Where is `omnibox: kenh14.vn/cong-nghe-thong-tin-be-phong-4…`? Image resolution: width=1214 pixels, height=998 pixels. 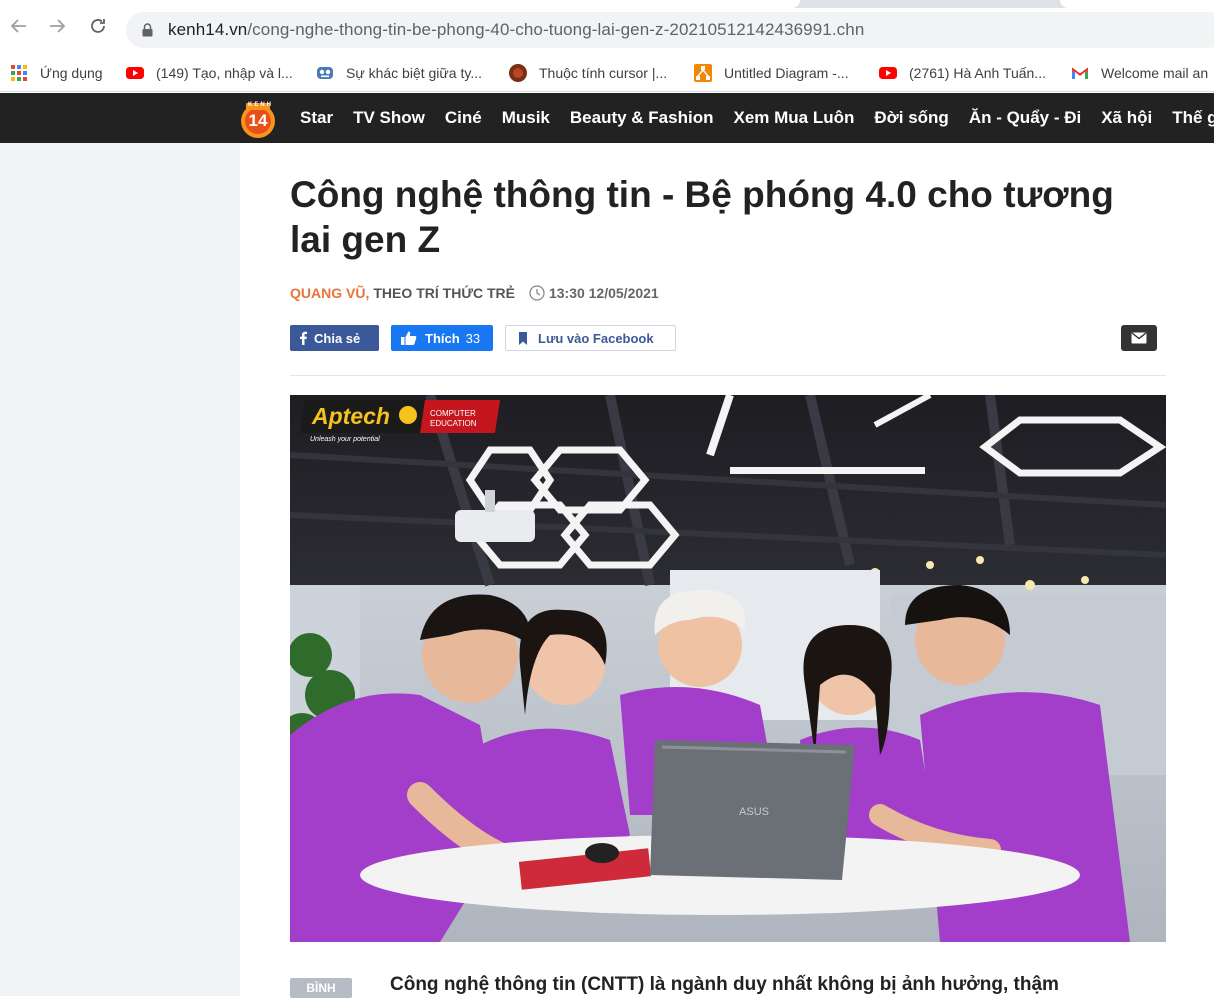
omnibox: kenh14.vn/cong-nghe-thong-tin-be-phong-4… is located at coordinates (670, 30).